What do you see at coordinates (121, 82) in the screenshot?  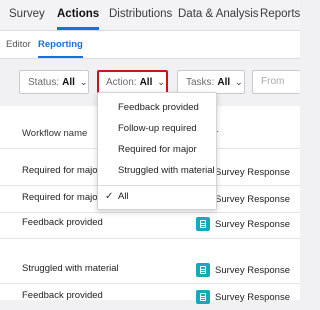 I see `action-filter-label: Action:` at bounding box center [121, 82].